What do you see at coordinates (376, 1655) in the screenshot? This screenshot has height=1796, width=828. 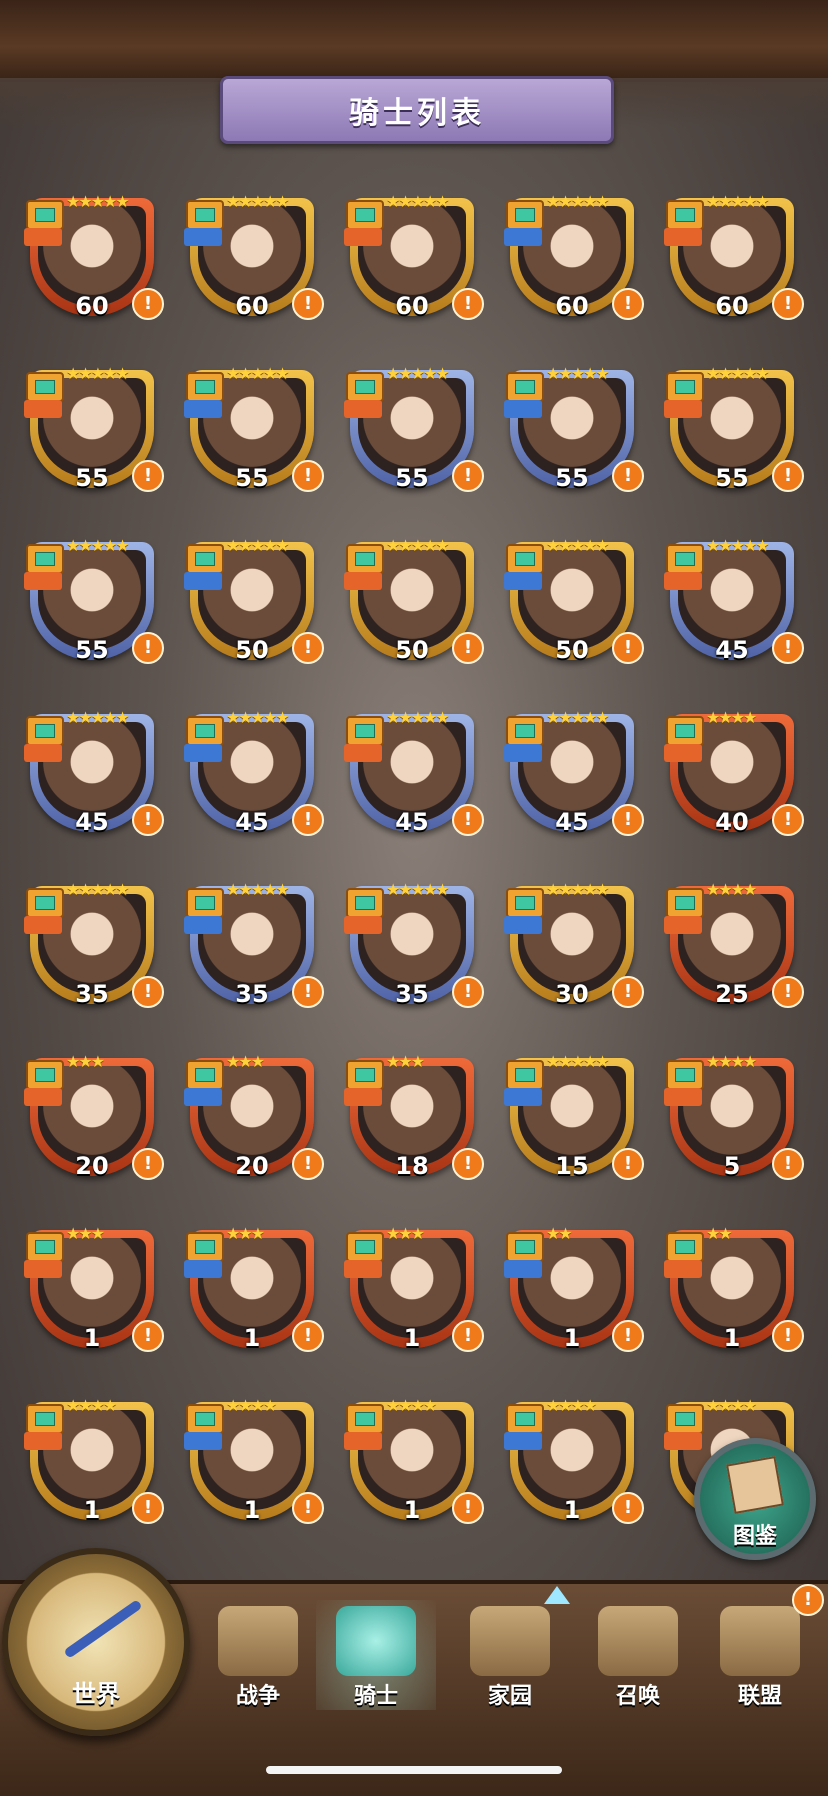 I see `tab-knights: 骑士` at bounding box center [376, 1655].